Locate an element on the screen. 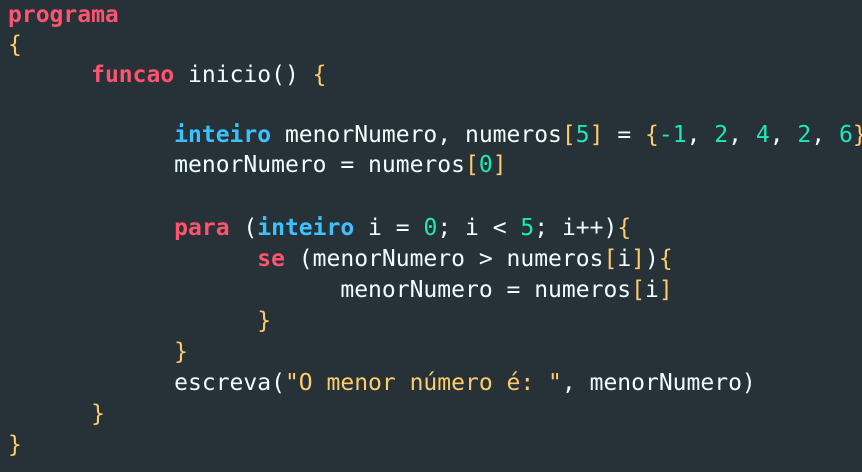  code-line: funcao inicio() { is located at coordinates (167, 75).